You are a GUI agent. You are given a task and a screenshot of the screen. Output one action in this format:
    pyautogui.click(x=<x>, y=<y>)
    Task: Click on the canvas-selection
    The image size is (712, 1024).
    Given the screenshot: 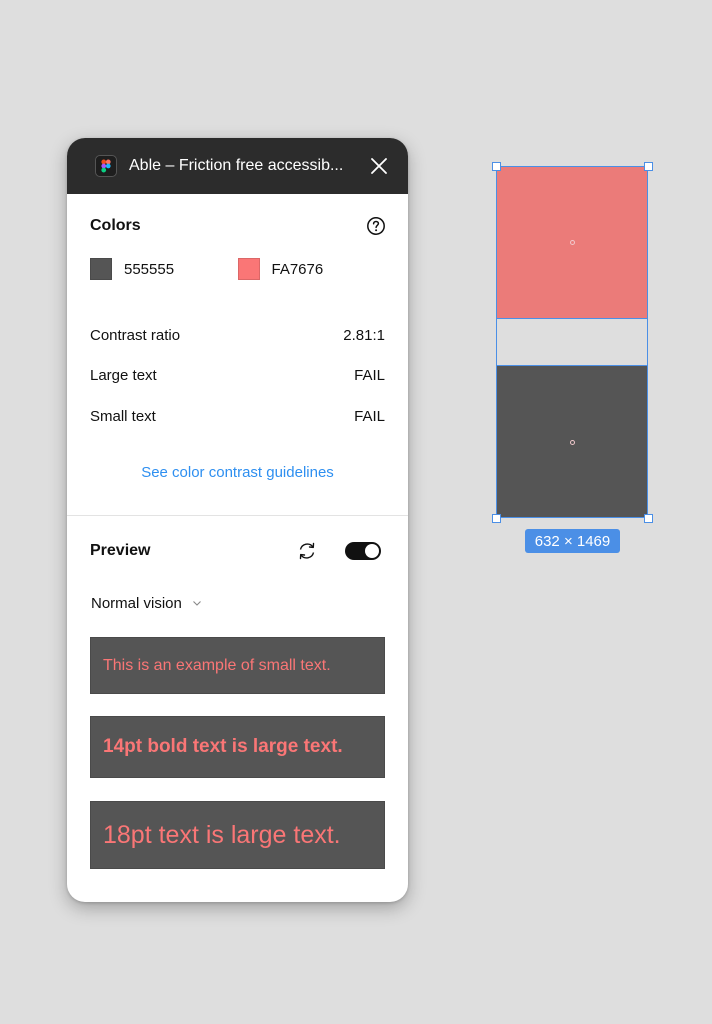 What is the action you would take?
    pyautogui.click(x=572, y=342)
    